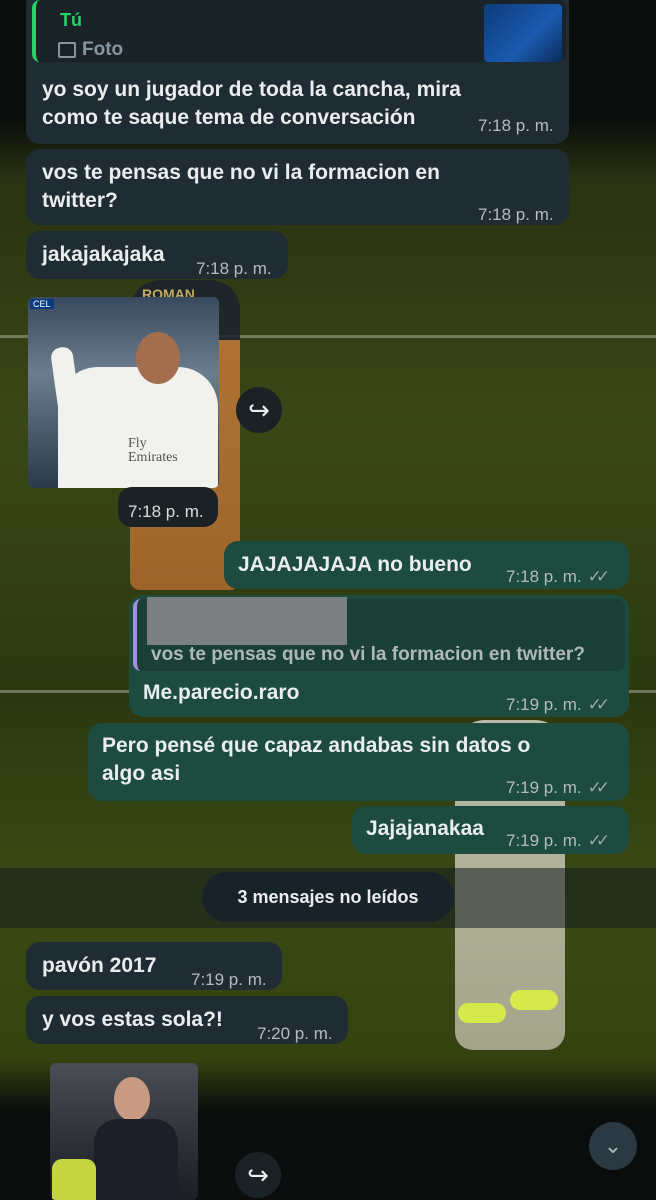 Image resolution: width=656 pixels, height=1200 pixels. Describe the element at coordinates (316, 745) in the screenshot. I see `message-text: Pero pensé que capaz andabas sin datos o` at that location.